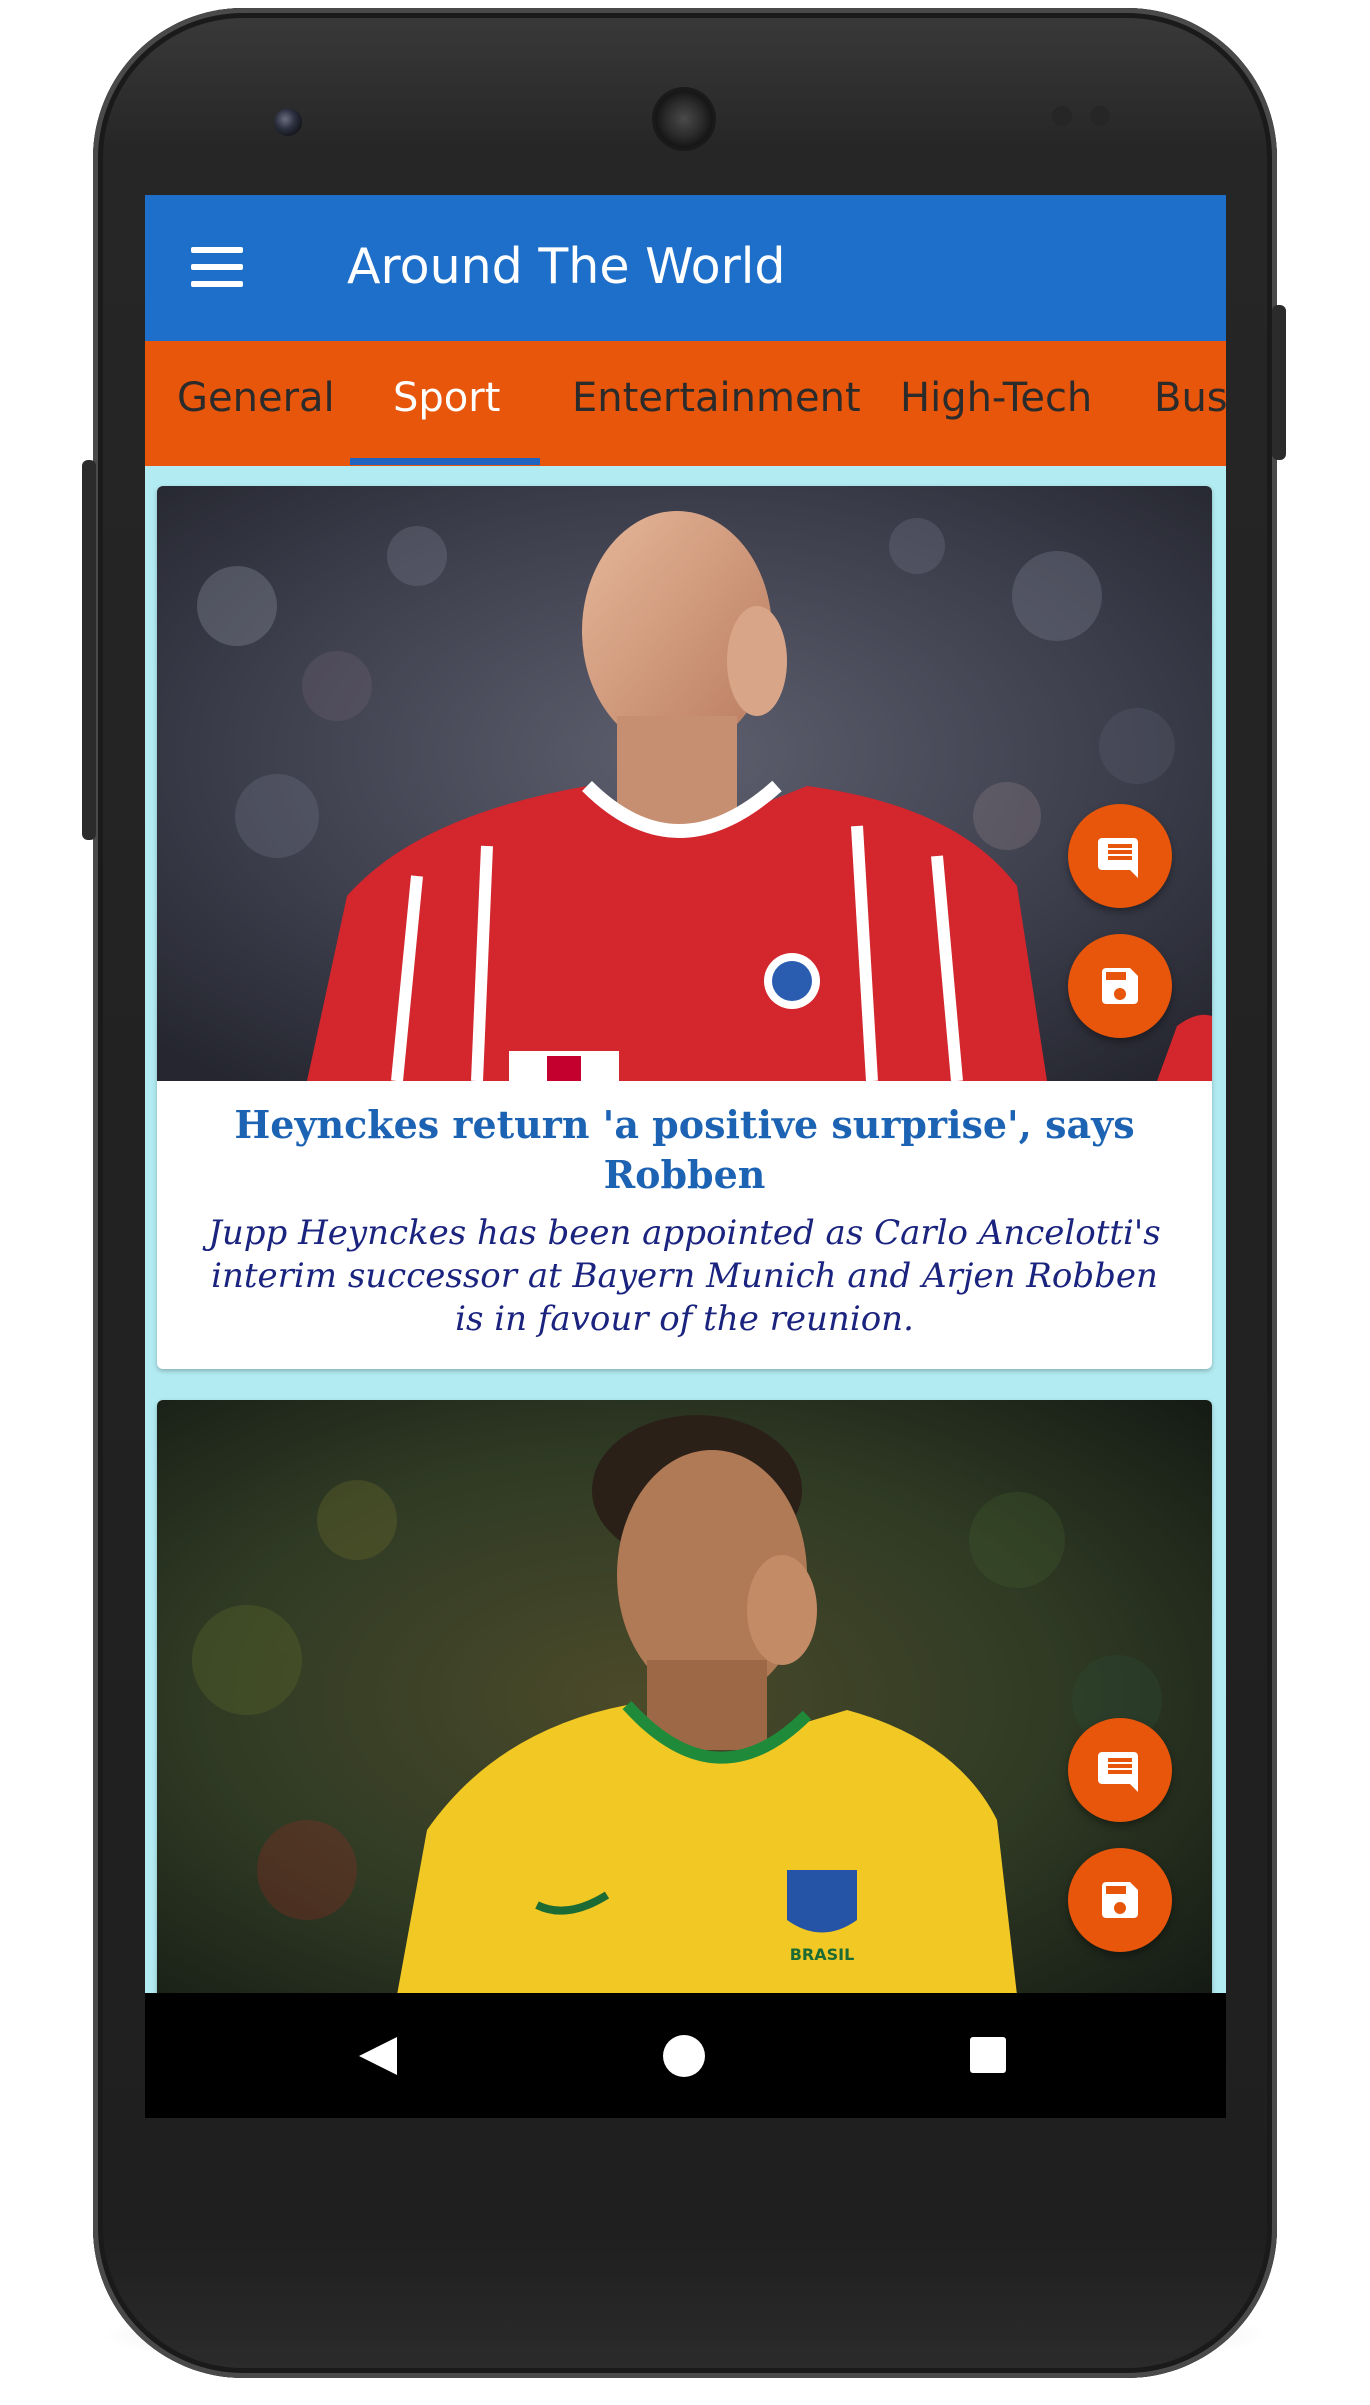 The width and height of the screenshot is (1370, 2405). Describe the element at coordinates (288, 122) in the screenshot. I see `front-camera` at that location.